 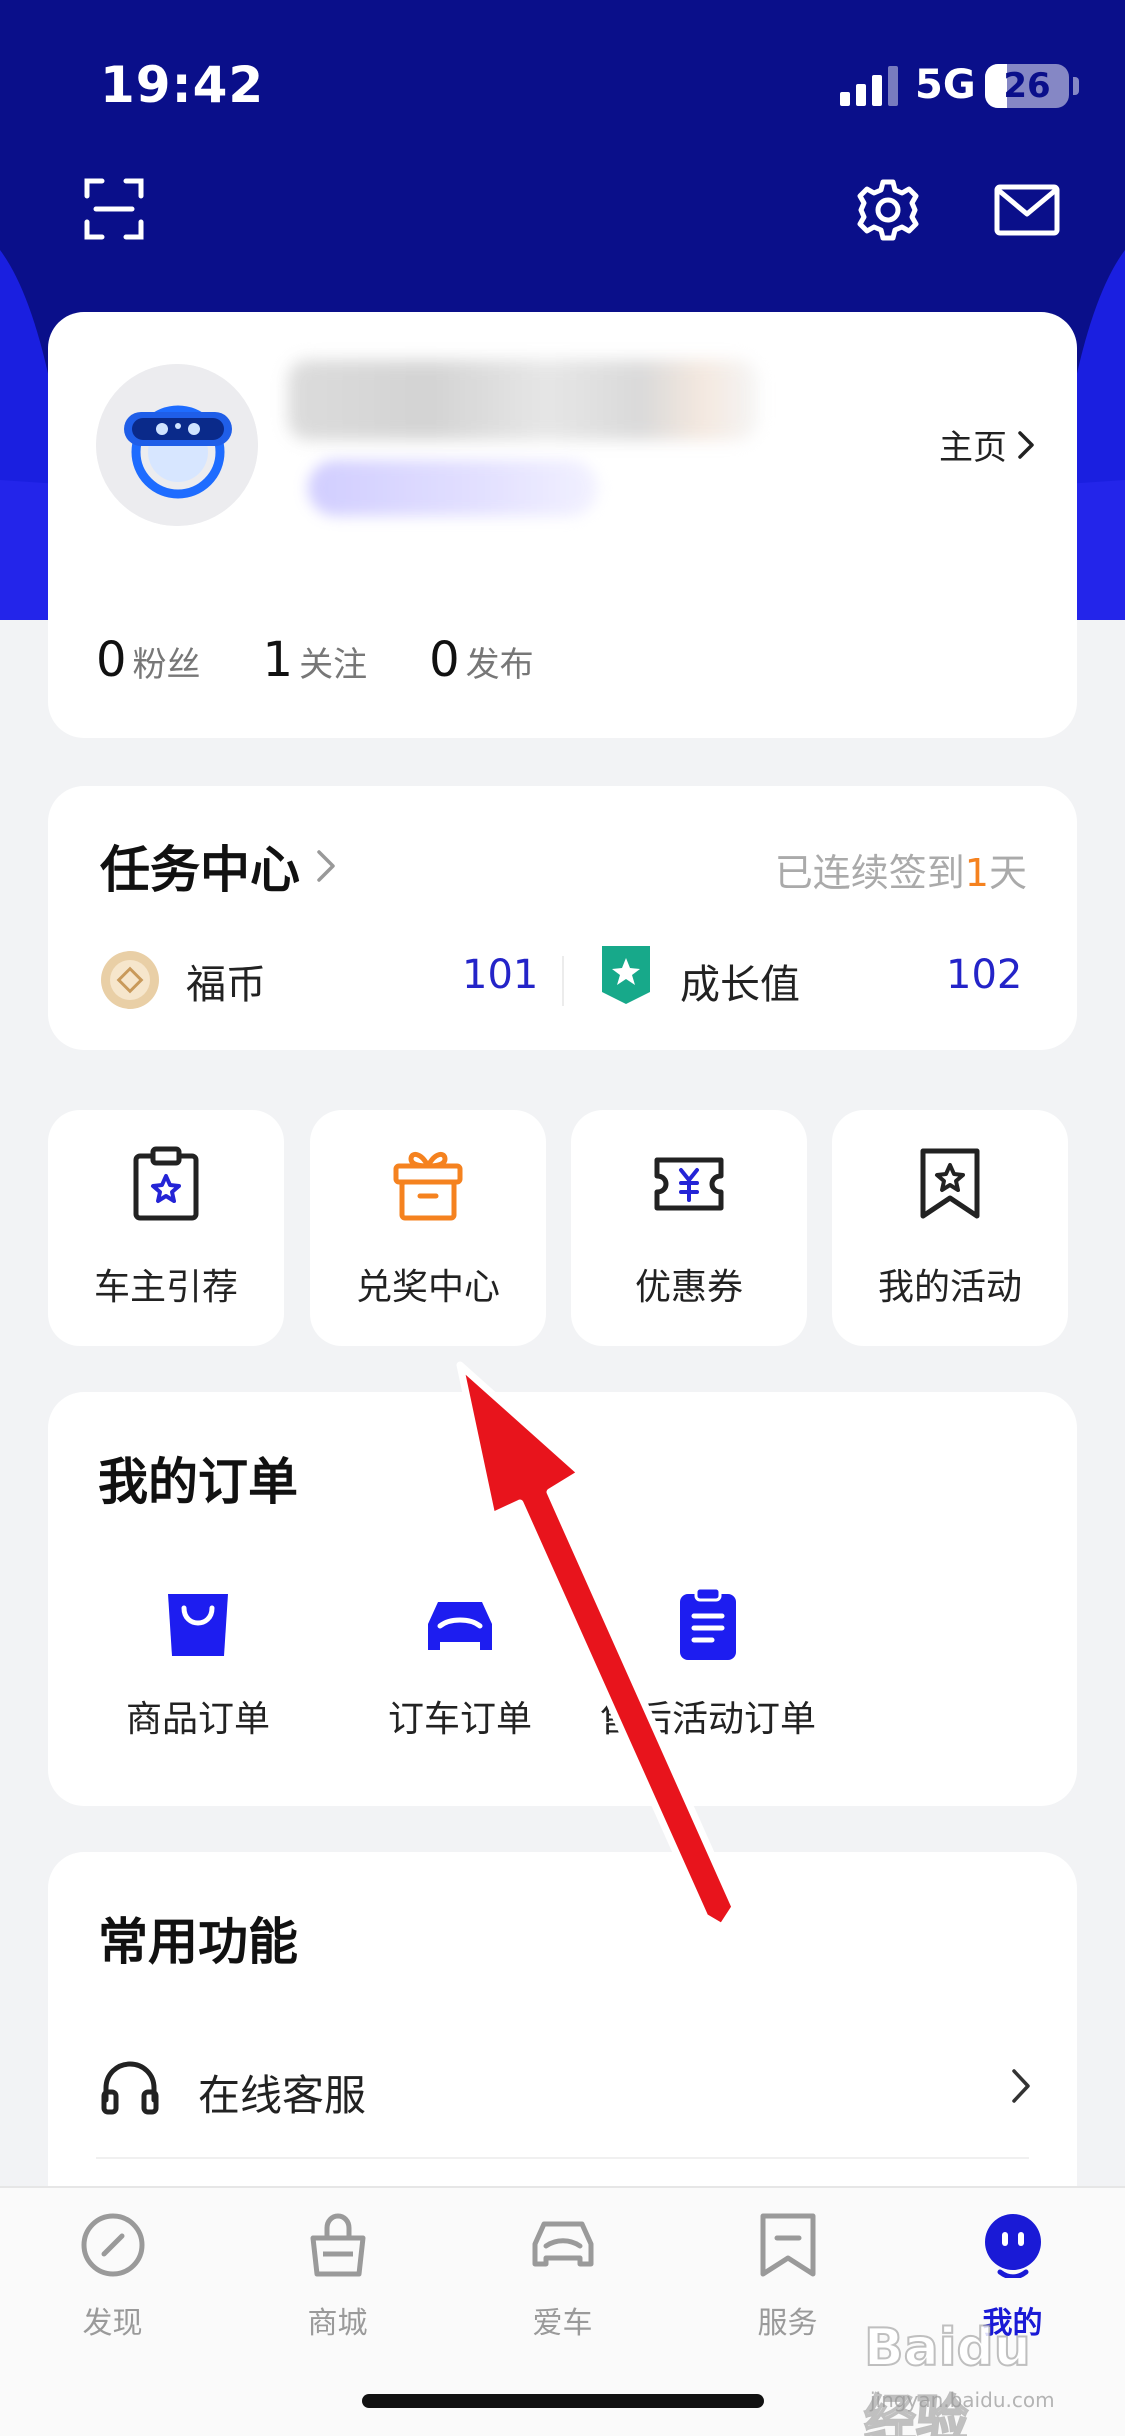 What do you see at coordinates (1007, 873) in the screenshot?
I see `checkin-suffix: 天` at bounding box center [1007, 873].